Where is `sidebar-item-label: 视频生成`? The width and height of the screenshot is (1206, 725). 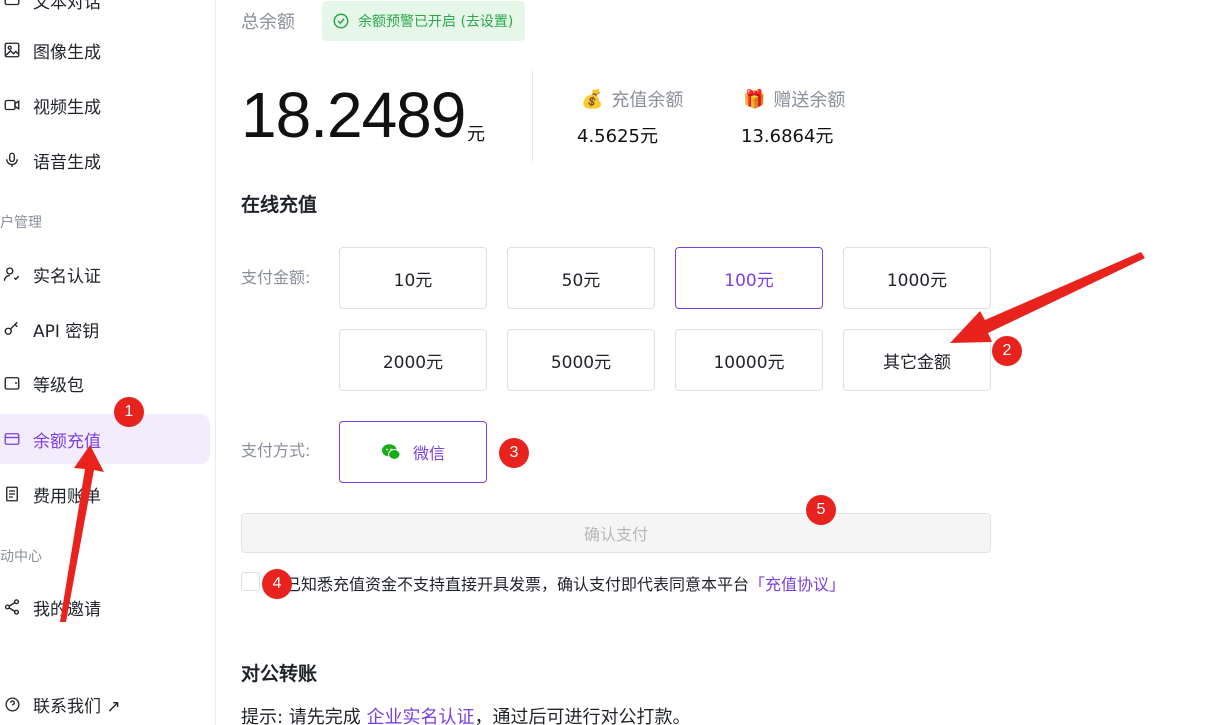 sidebar-item-label: 视频生成 is located at coordinates (67, 107).